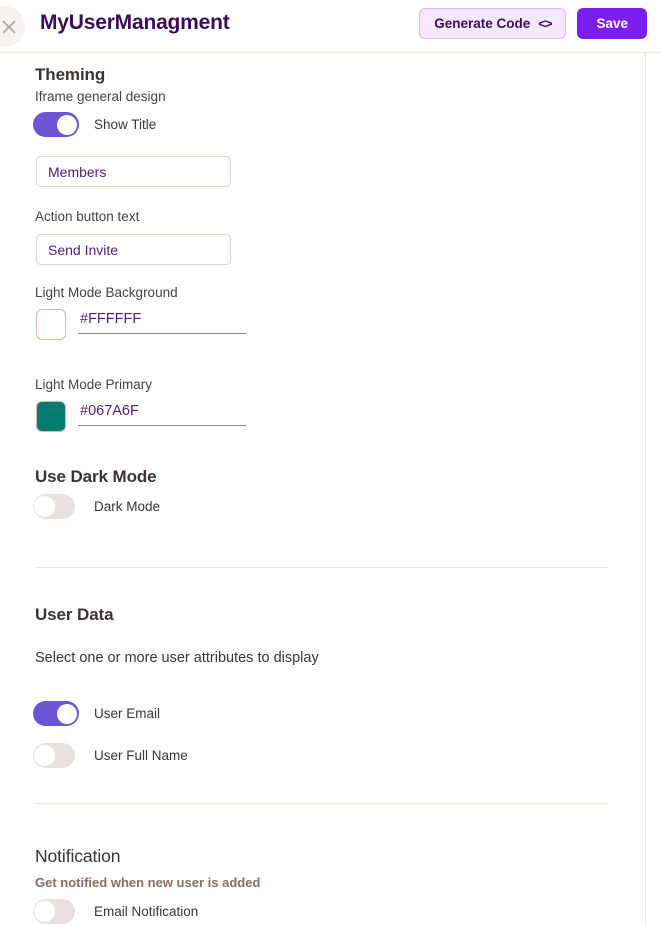  What do you see at coordinates (127, 506) in the screenshot?
I see `dark-mode-label: Dark Mode` at bounding box center [127, 506].